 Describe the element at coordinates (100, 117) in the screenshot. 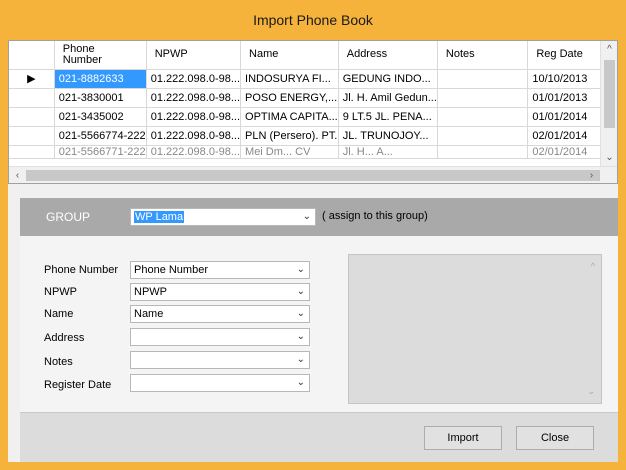

I see `cell-phone: 021-3435002` at that location.